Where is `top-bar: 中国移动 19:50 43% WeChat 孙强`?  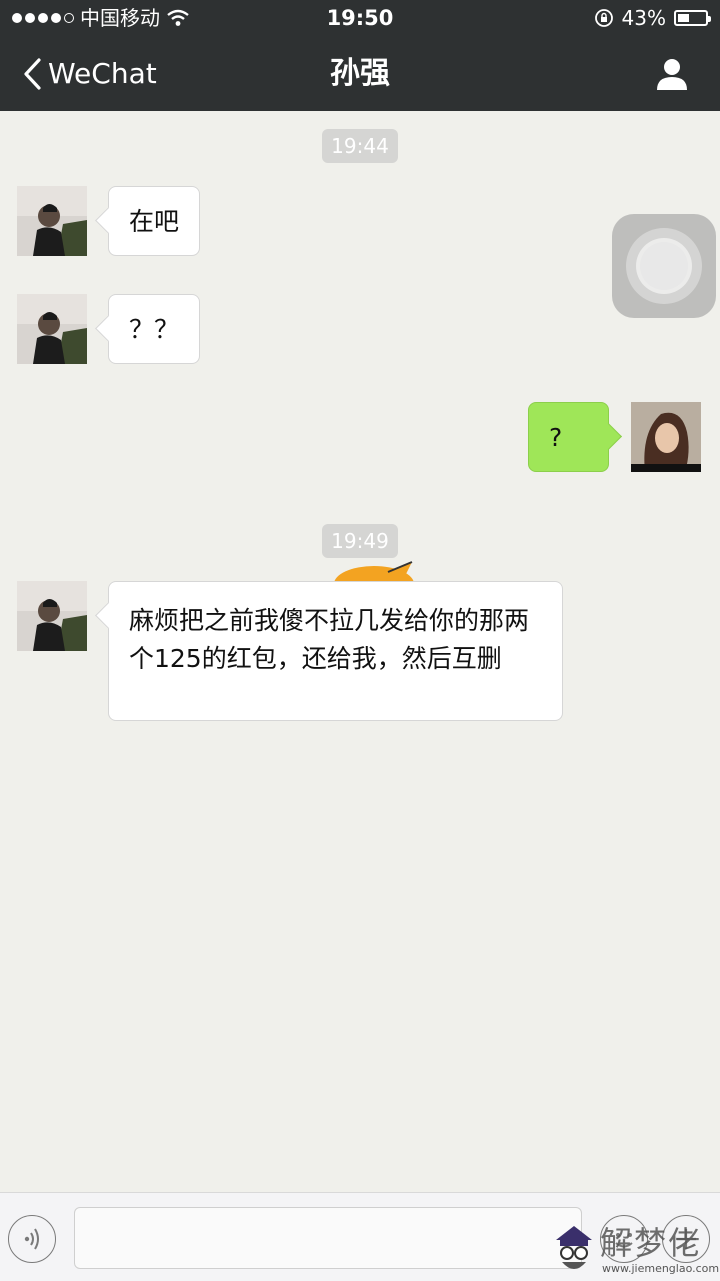 top-bar: 中国移动 19:50 43% WeChat 孙强 is located at coordinates (360, 55).